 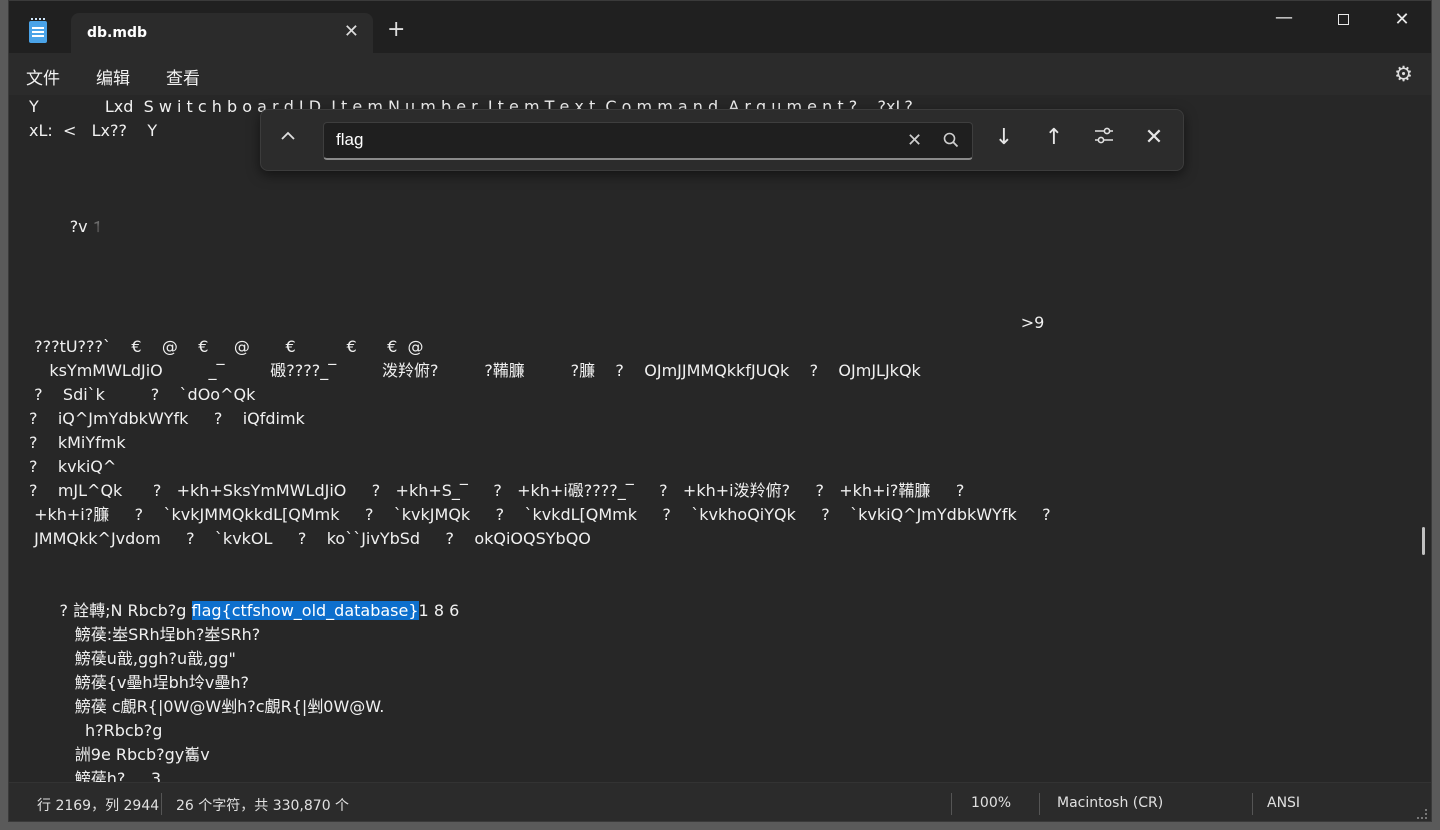 What do you see at coordinates (147, 634) in the screenshot?
I see `editor-line: ️ ️️ ️ ️ ️ 鰟葔:峚S️Rh埕bh?峚S️Rh? ️` at bounding box center [147, 634].